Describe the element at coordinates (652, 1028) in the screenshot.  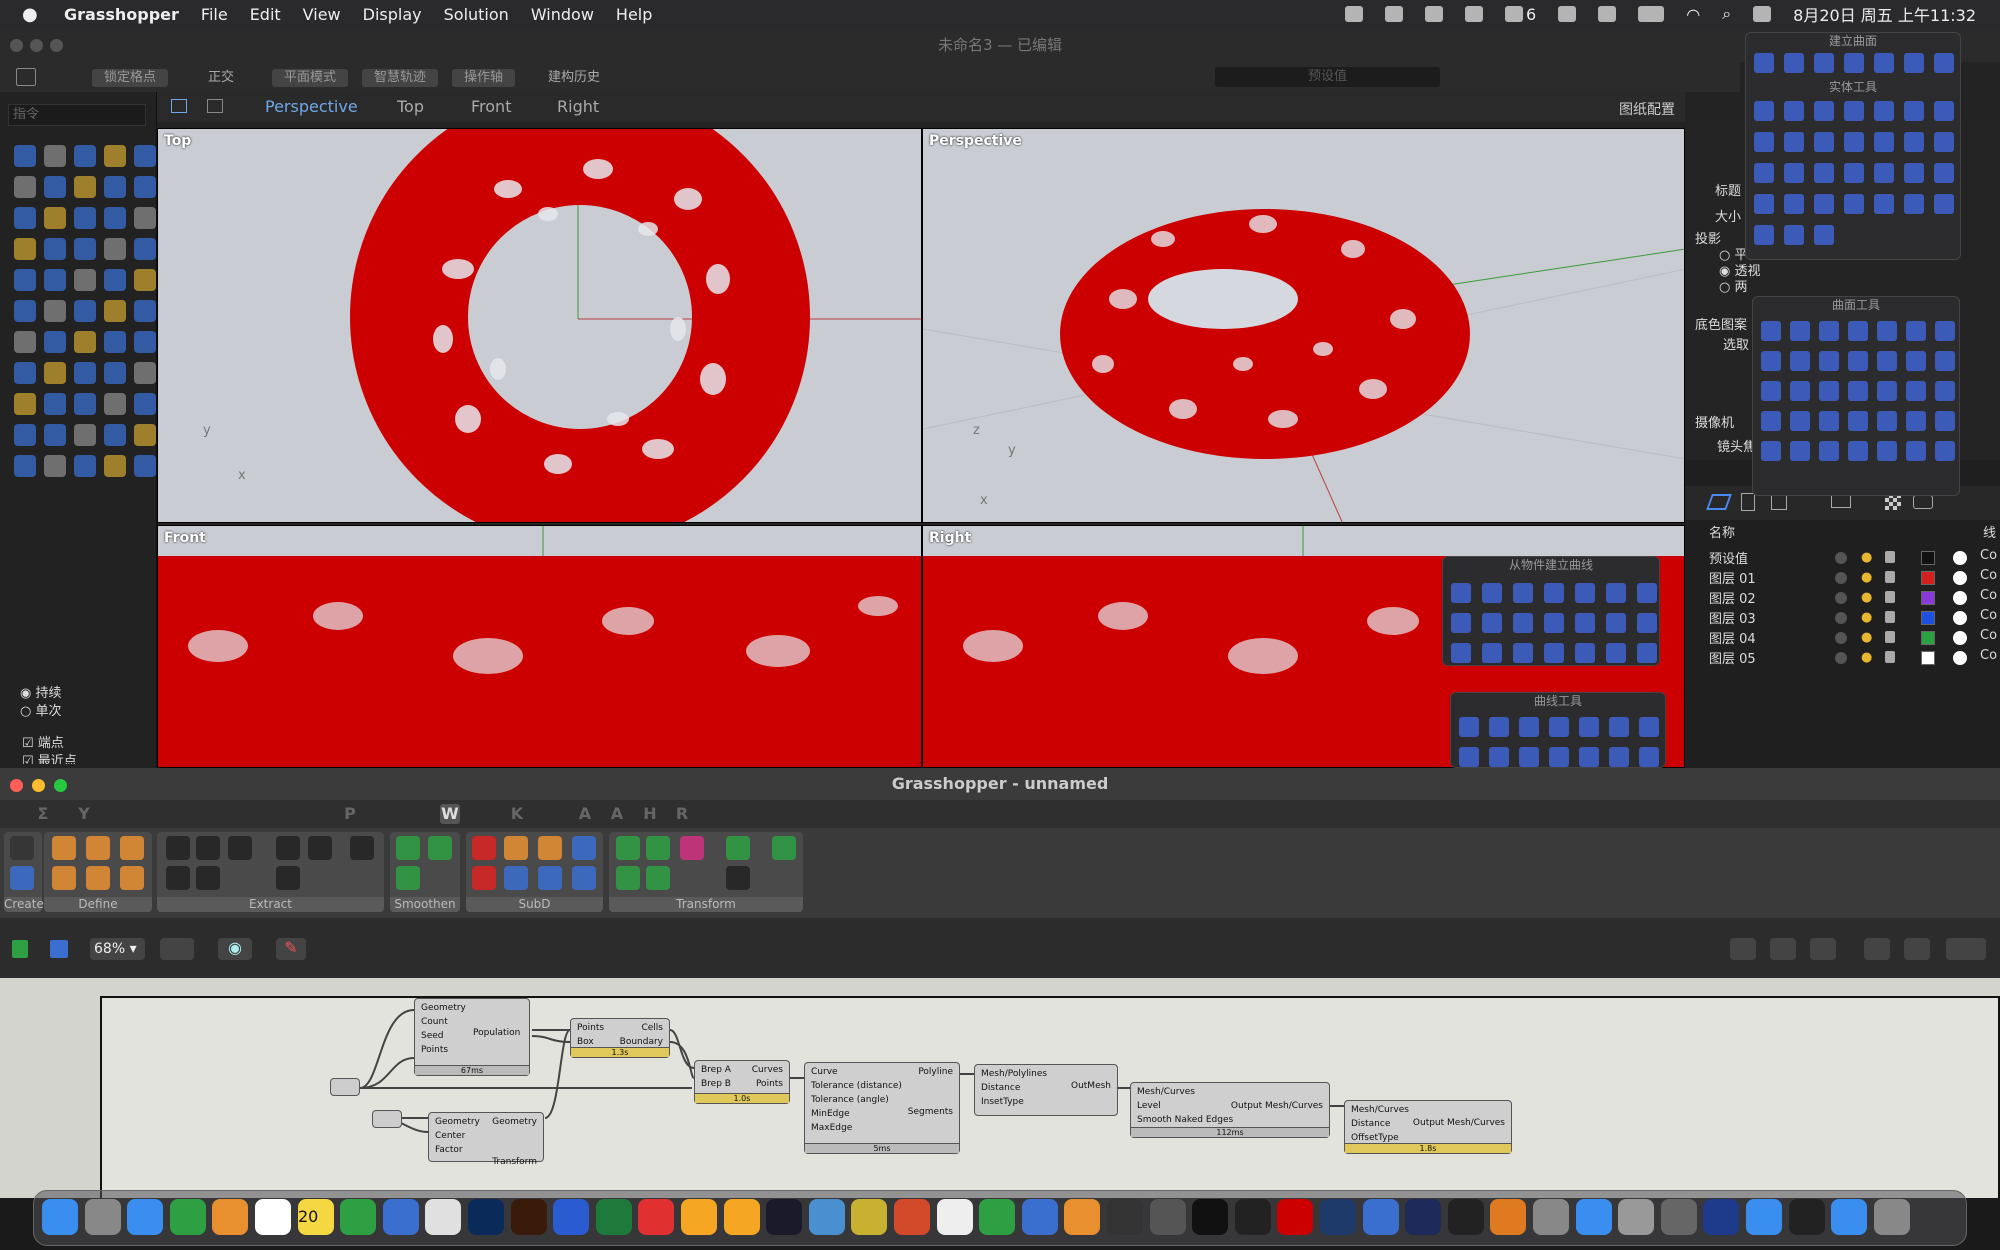
I see `gh-output-param: Cells` at that location.